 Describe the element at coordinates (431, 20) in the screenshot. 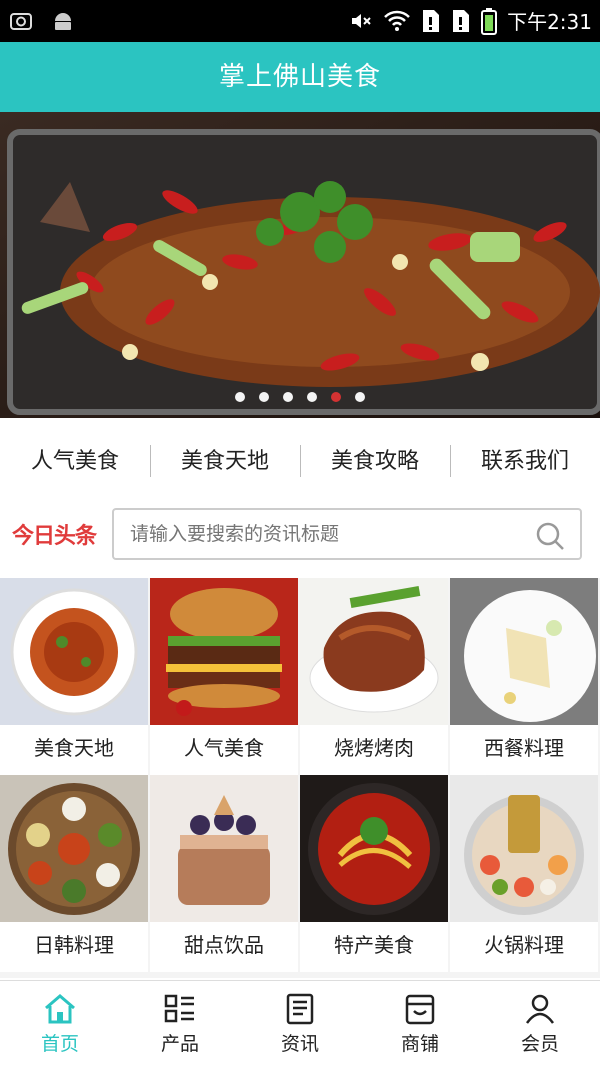

I see `sim1-icon` at that location.